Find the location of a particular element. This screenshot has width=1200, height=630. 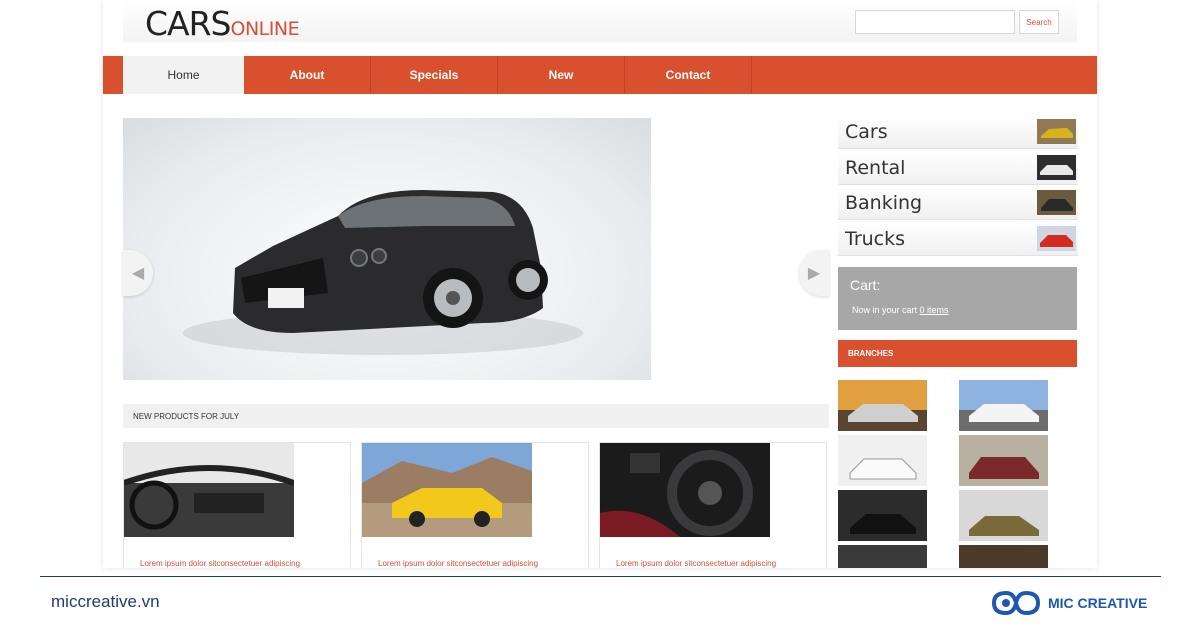

search-input is located at coordinates (935, 22).